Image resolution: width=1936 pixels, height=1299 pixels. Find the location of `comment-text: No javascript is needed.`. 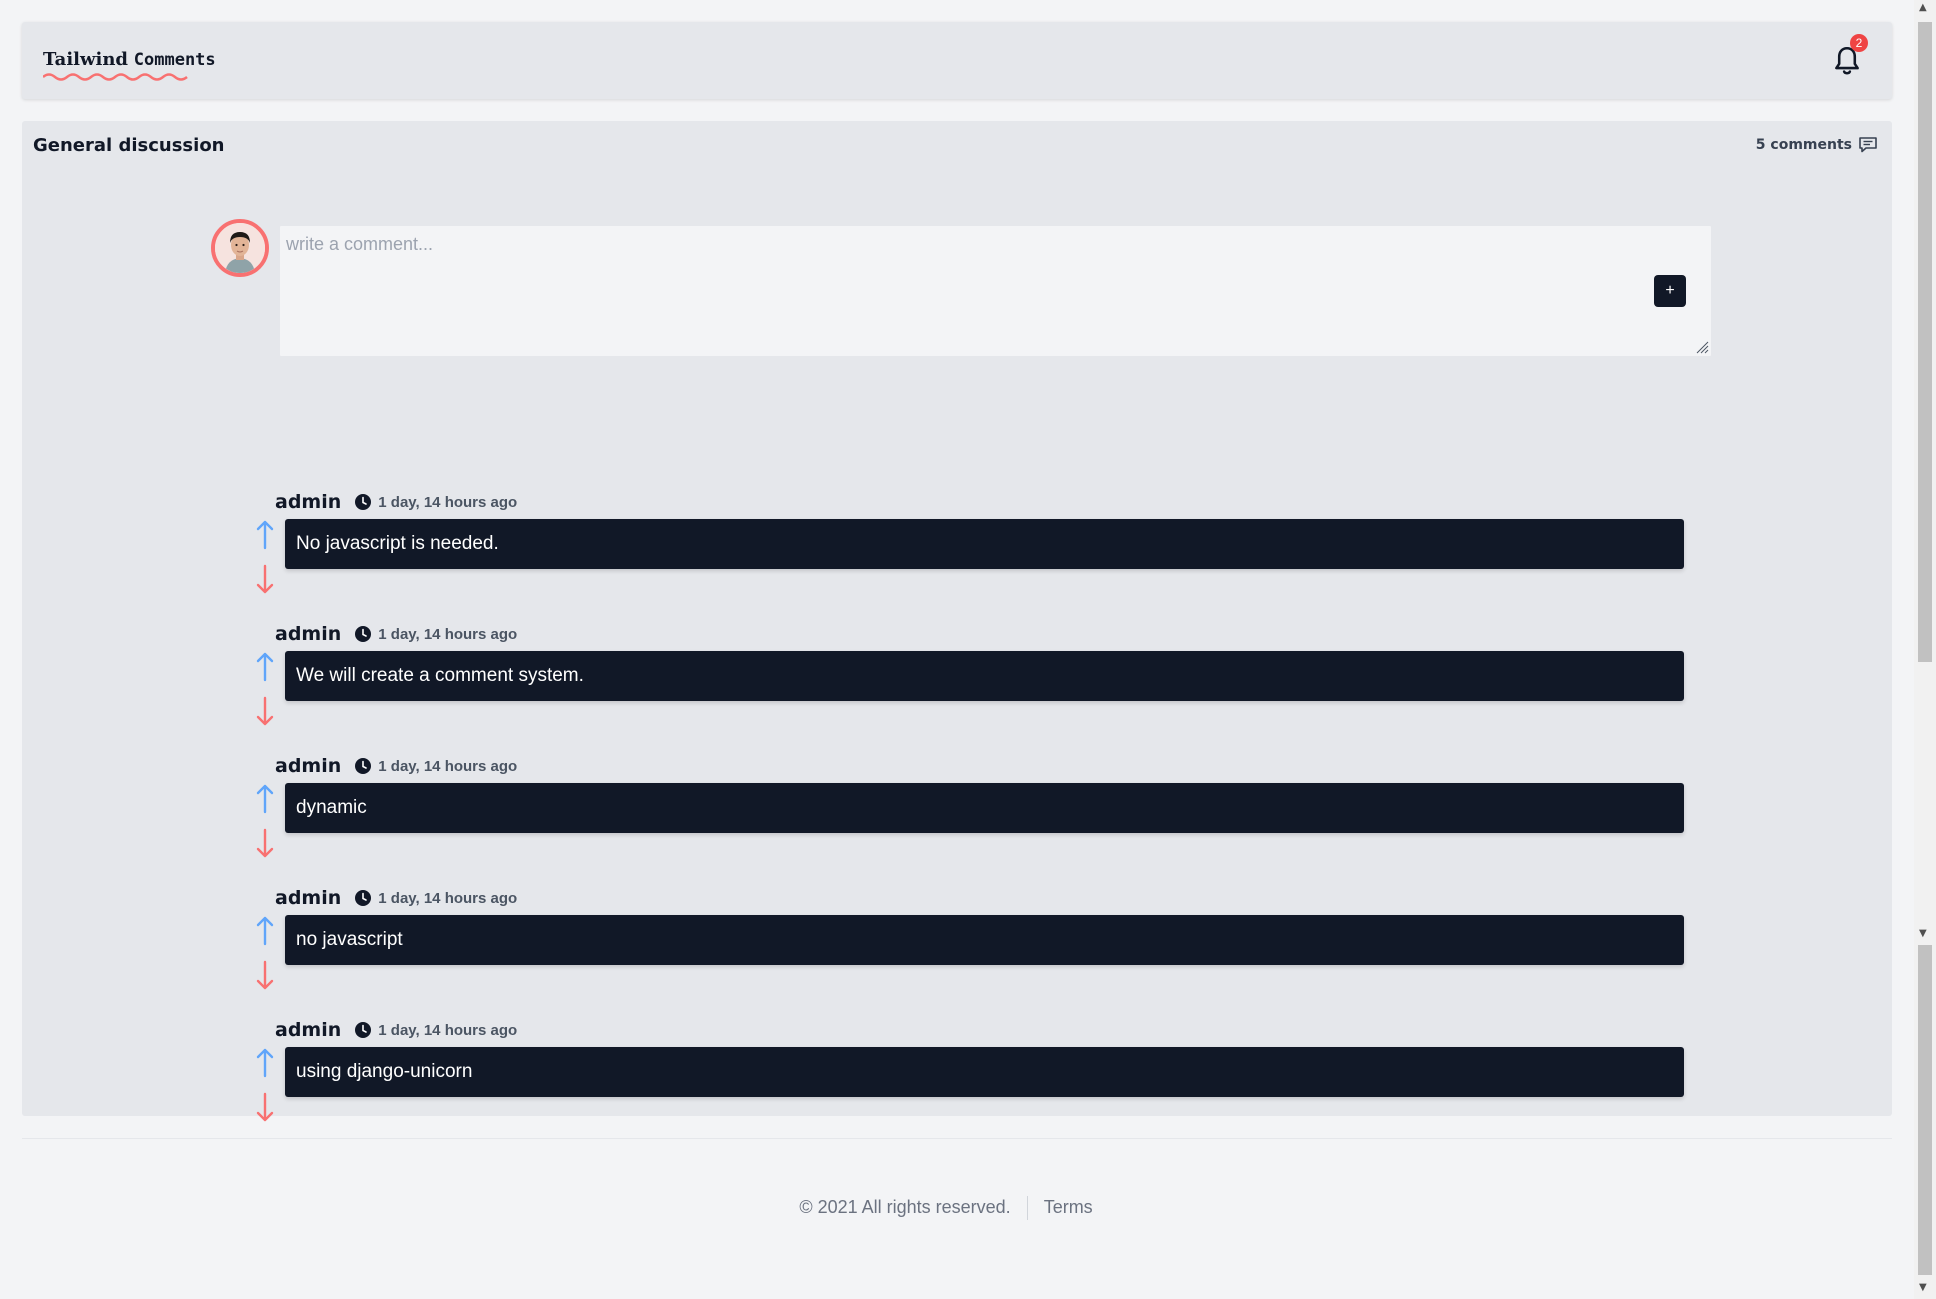

comment-text: No javascript is needed. is located at coordinates (984, 544).